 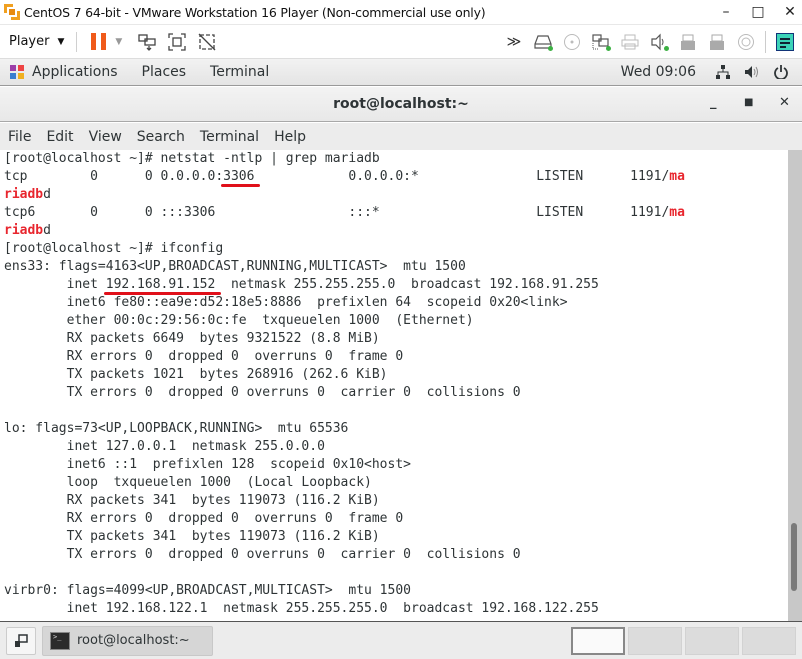 I want to click on menu-file: File, so click(x=19, y=137).